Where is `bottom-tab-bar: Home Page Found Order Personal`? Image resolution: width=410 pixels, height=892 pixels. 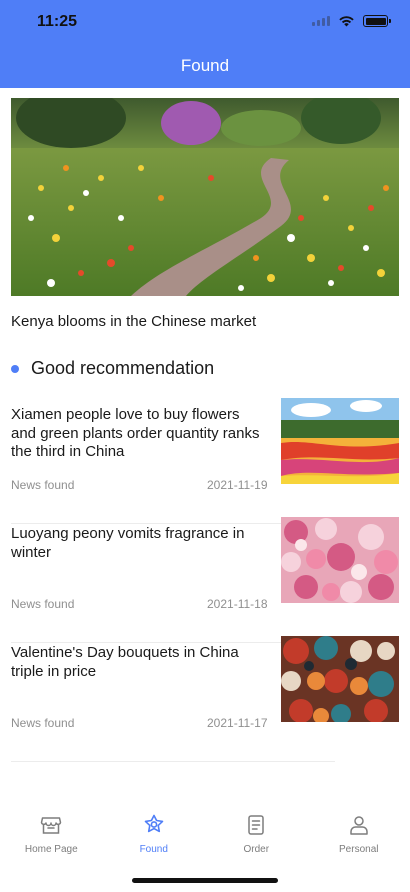
bottom-tab-bar: Home Page Found Order Personal is located at coordinates (205, 835).